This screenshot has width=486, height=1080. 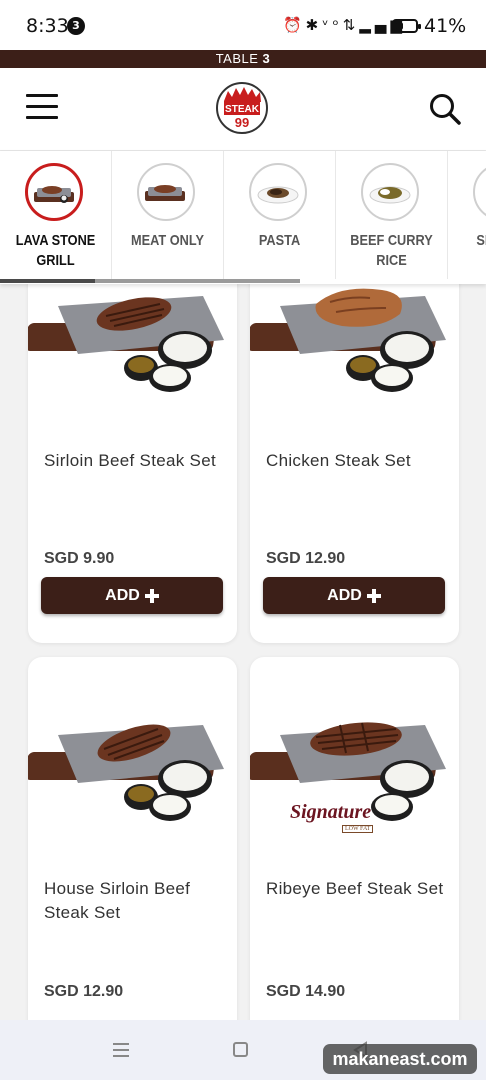 What do you see at coordinates (242, 122) in the screenshot?
I see `logo-text-99: 99` at bounding box center [242, 122].